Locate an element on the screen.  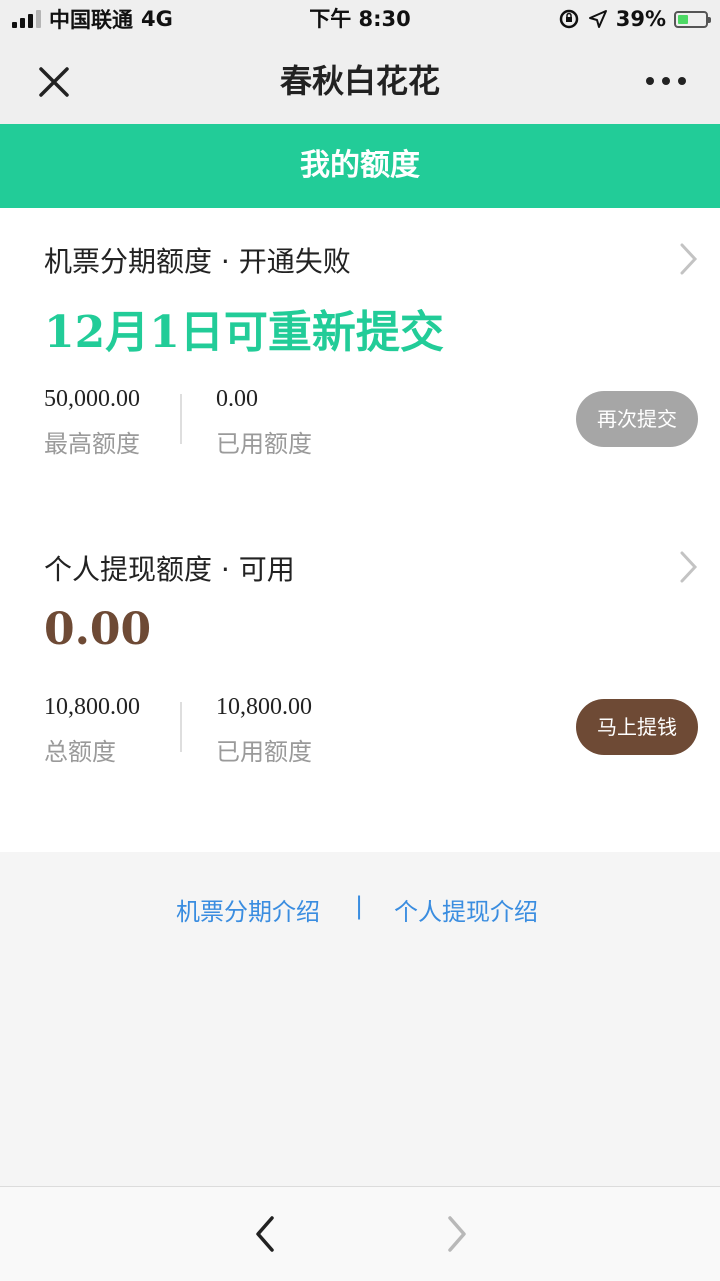
back-arrow-icon is located at coordinates (265, 1234).